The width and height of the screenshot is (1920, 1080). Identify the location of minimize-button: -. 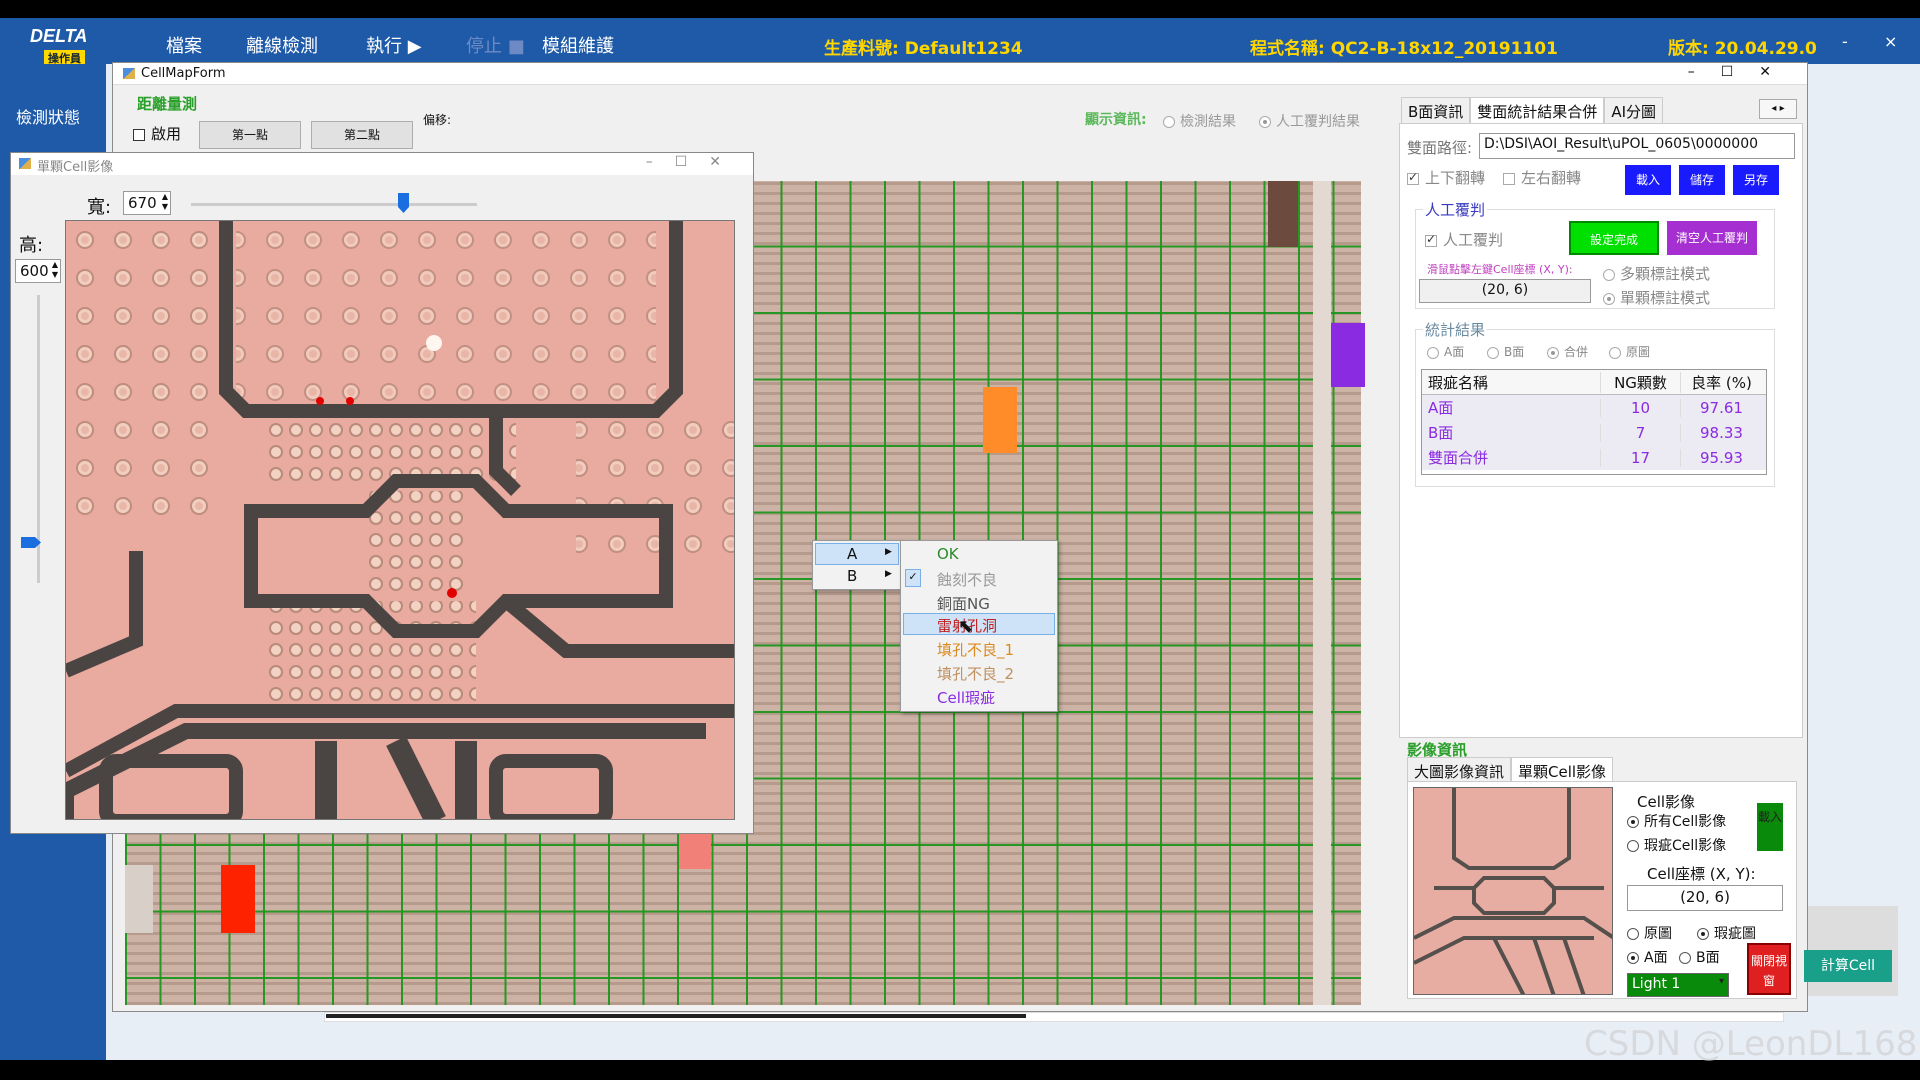
(1845, 41).